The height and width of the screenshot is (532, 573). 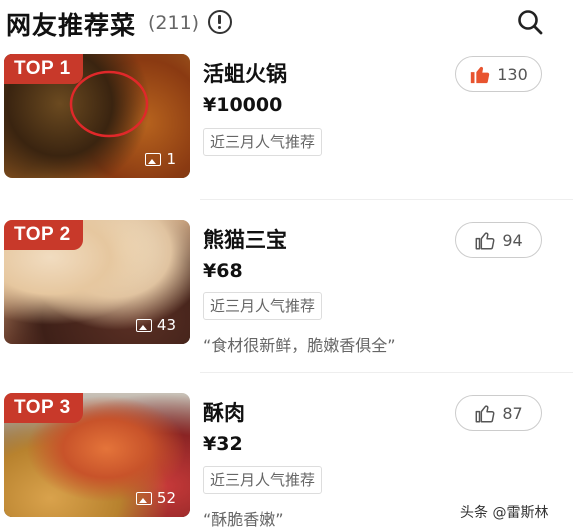 I want to click on like-button: 130, so click(x=498, y=74).